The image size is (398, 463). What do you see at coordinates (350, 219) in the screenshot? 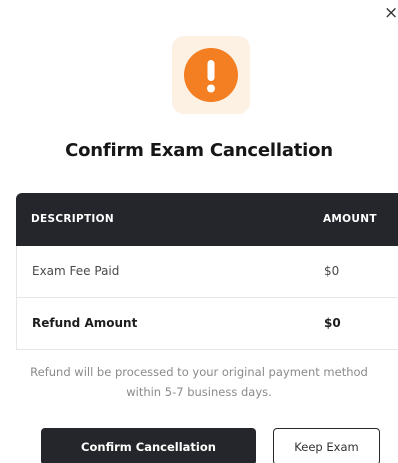
I see `column-header-amount: AMOUNT` at bounding box center [350, 219].